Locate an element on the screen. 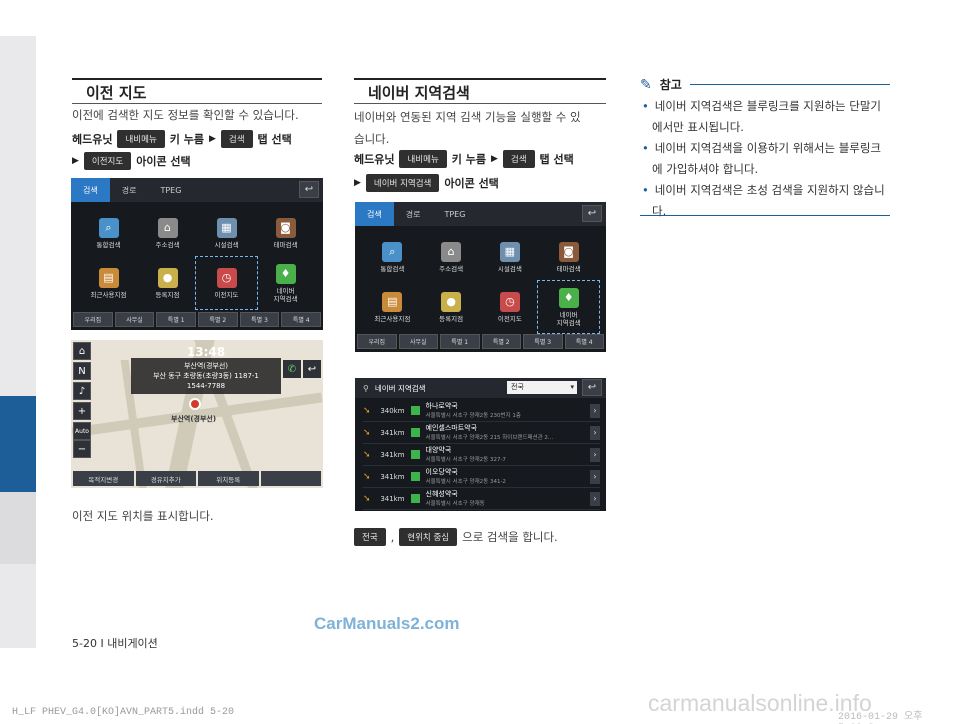  intro-line-2: 습니다. is located at coordinates (372, 139).